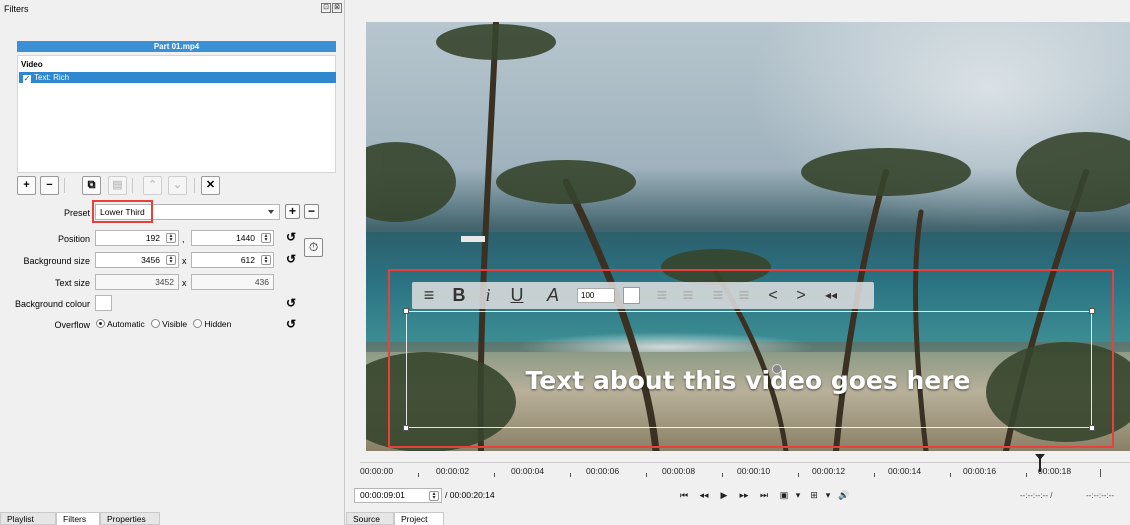 The width and height of the screenshot is (1130, 525). Describe the element at coordinates (78, 518) in the screenshot. I see `tab-filters: Filters` at that location.